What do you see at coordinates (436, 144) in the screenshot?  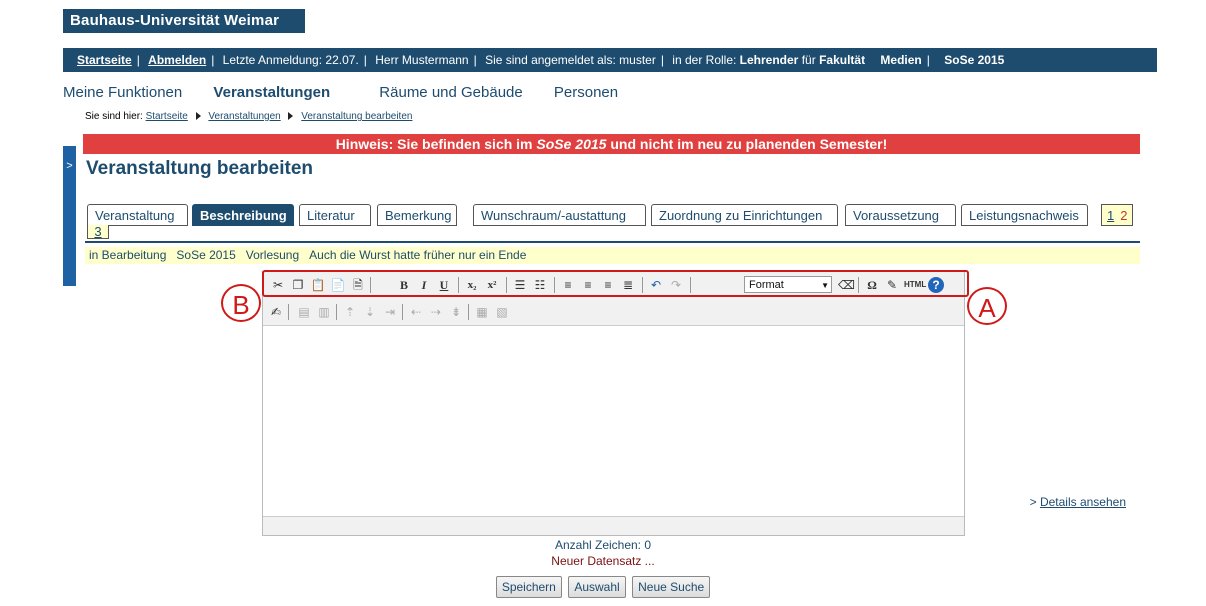 I see `hint-text-pre: Hinweis: Sie befinden sich im` at bounding box center [436, 144].